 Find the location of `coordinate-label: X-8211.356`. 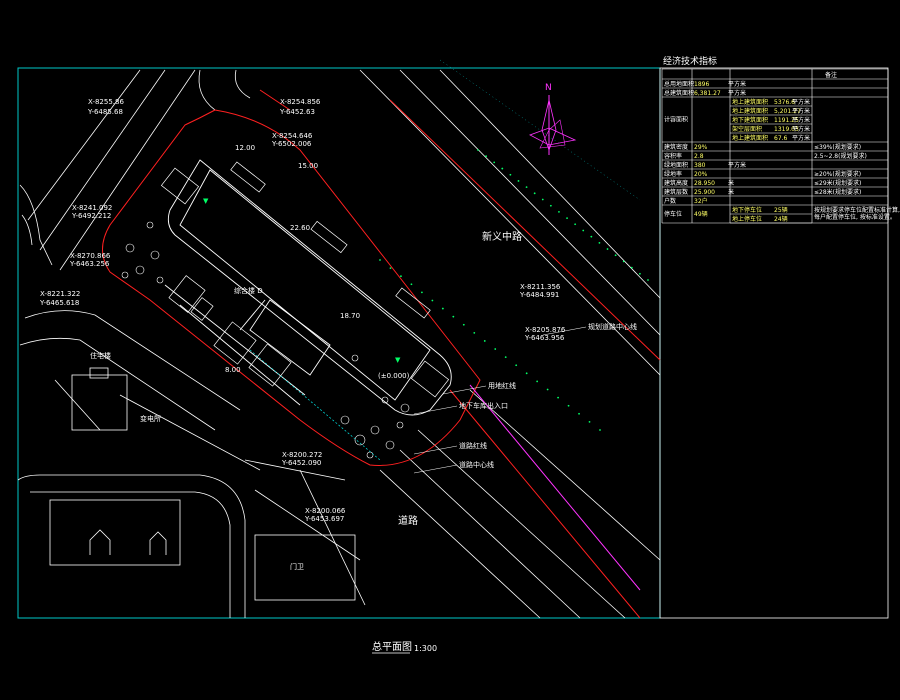

coordinate-label: X-8211.356 is located at coordinates (540, 287).